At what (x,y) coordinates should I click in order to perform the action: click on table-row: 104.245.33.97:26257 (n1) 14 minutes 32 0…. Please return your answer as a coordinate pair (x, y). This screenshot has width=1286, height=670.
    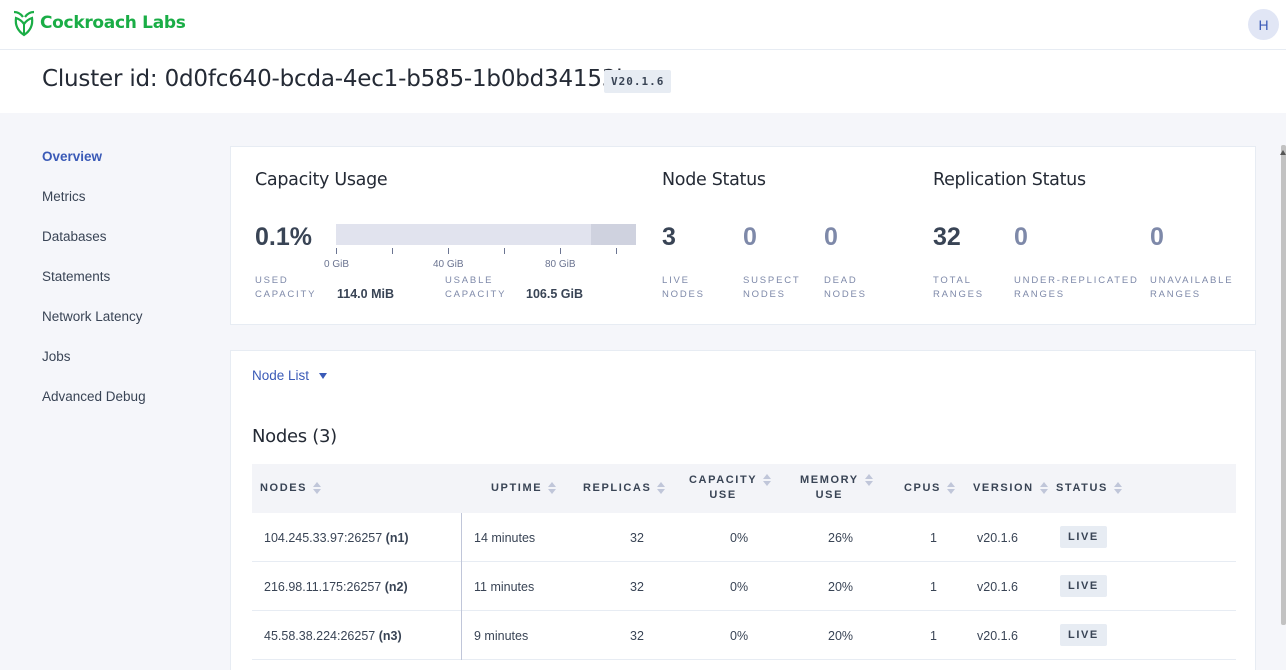
    Looking at the image, I should click on (744, 537).